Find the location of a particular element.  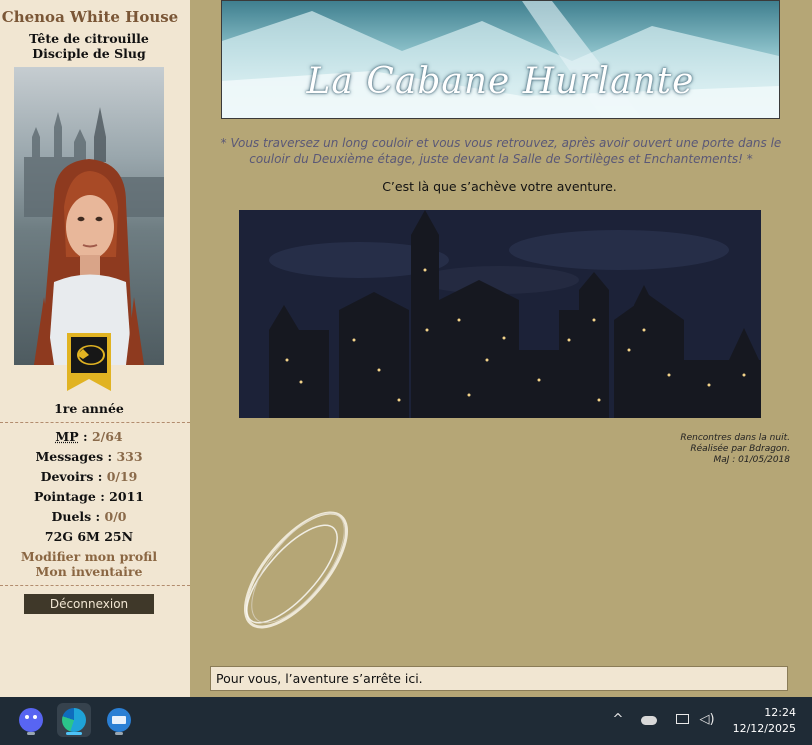

chevron-up-icon: ^ is located at coordinates (618, 720).